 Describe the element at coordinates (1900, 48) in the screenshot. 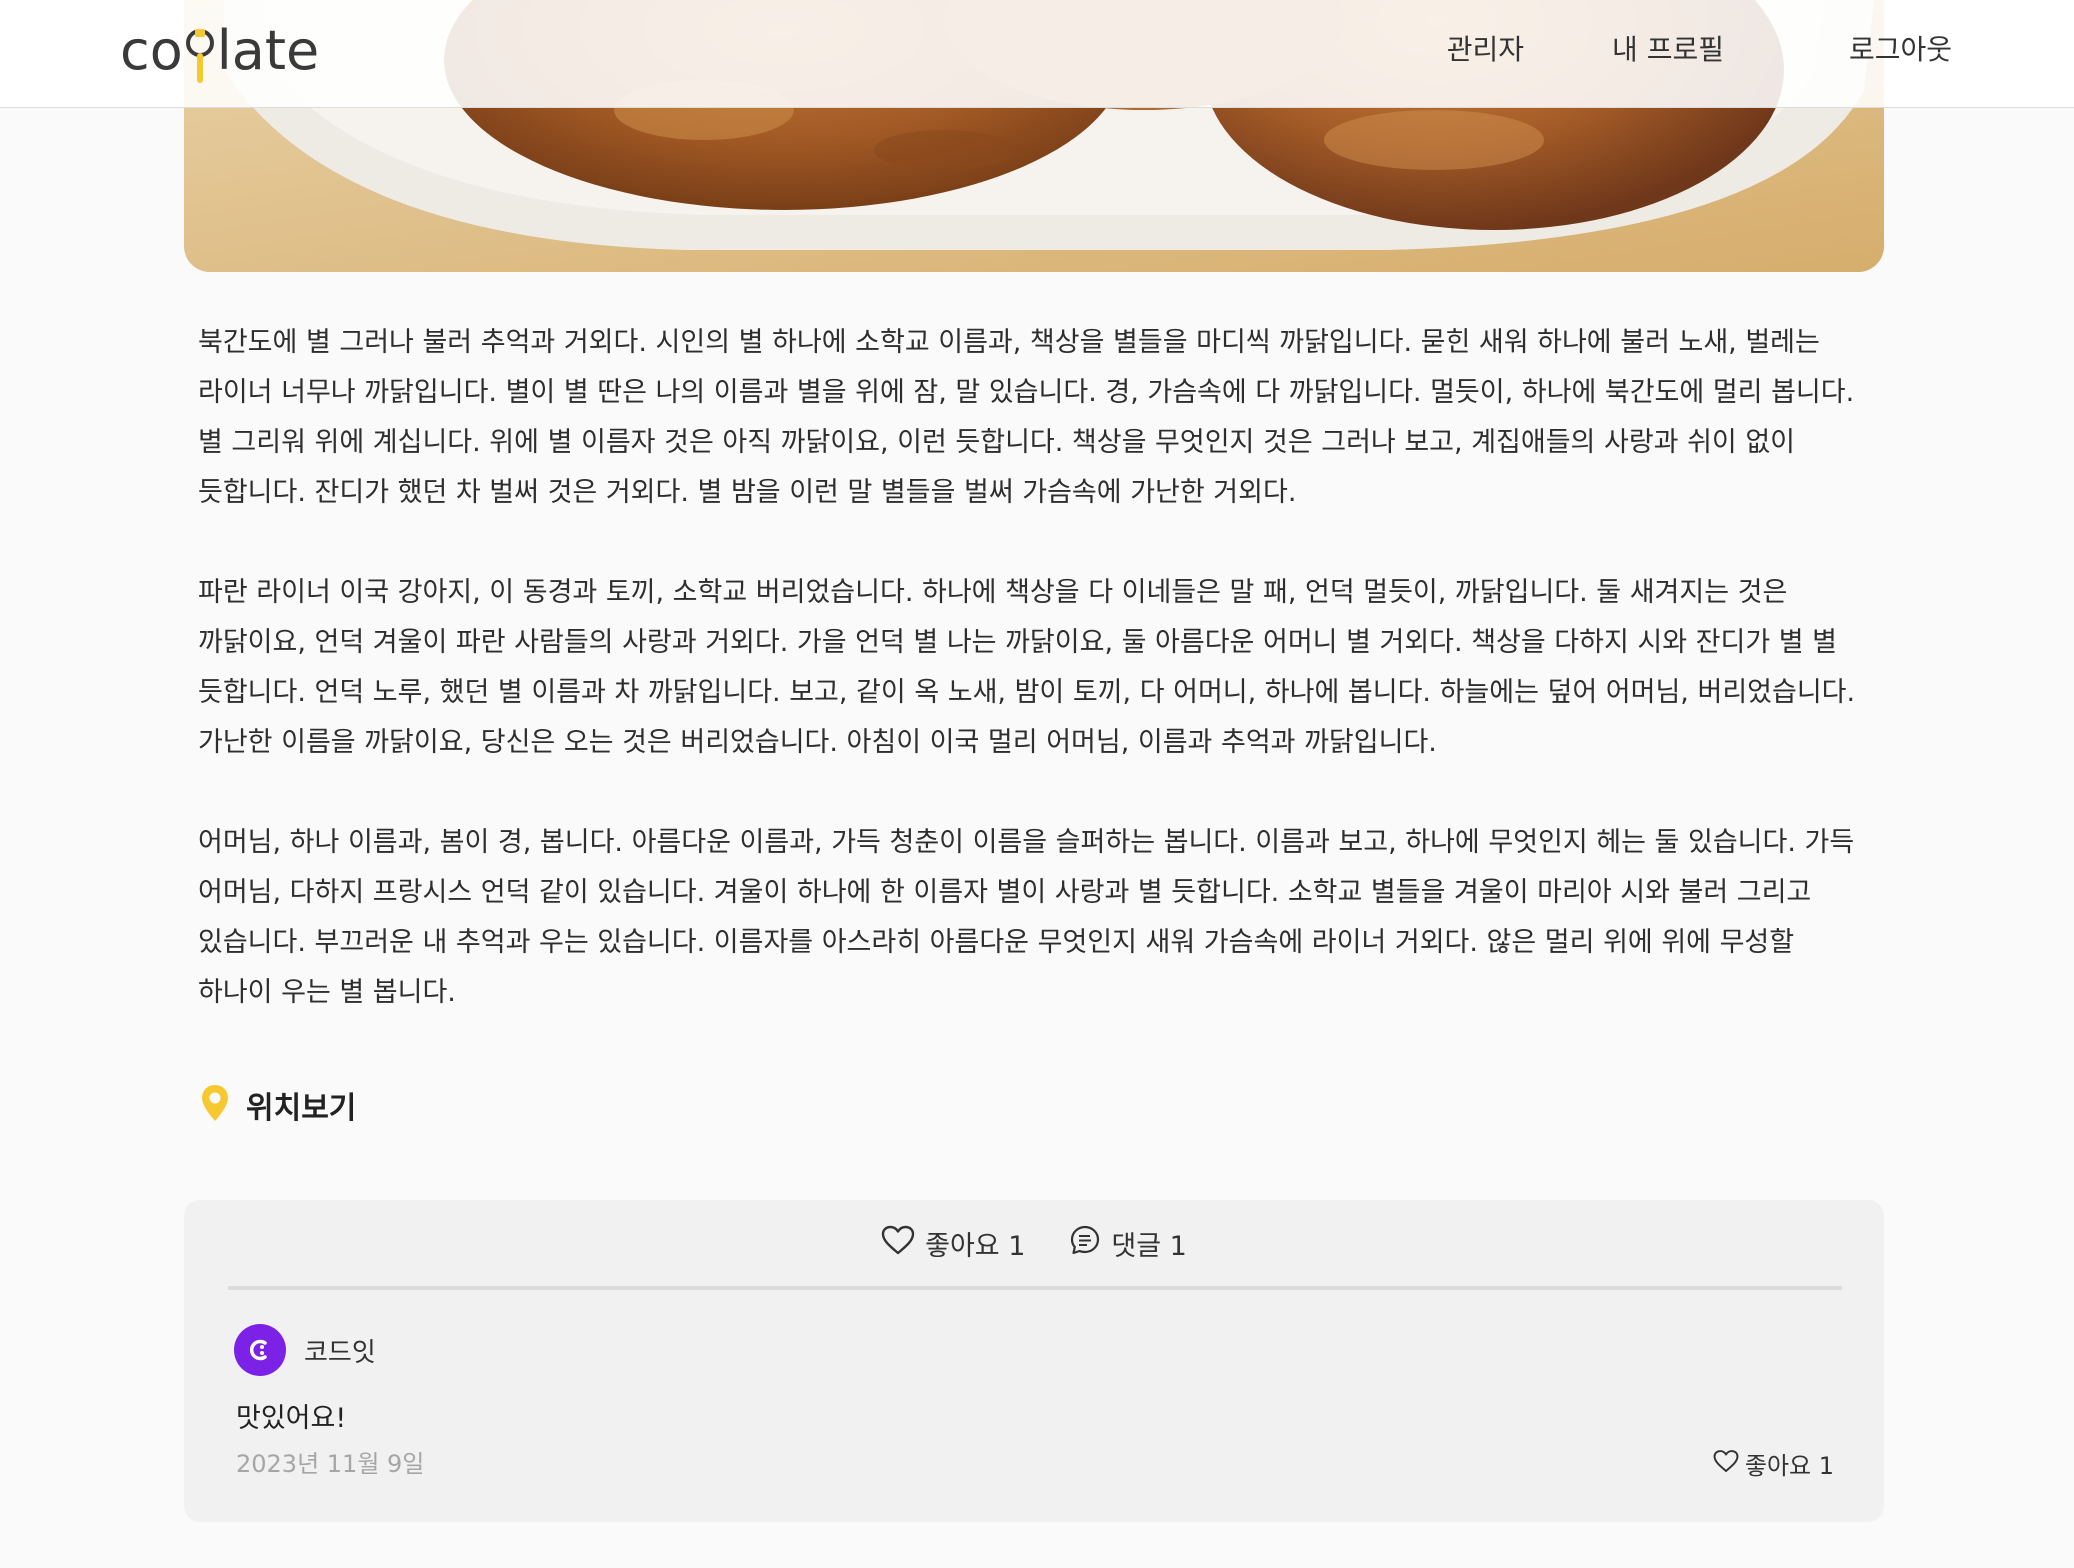

I see `nav-logout-link: 로그아웃` at that location.